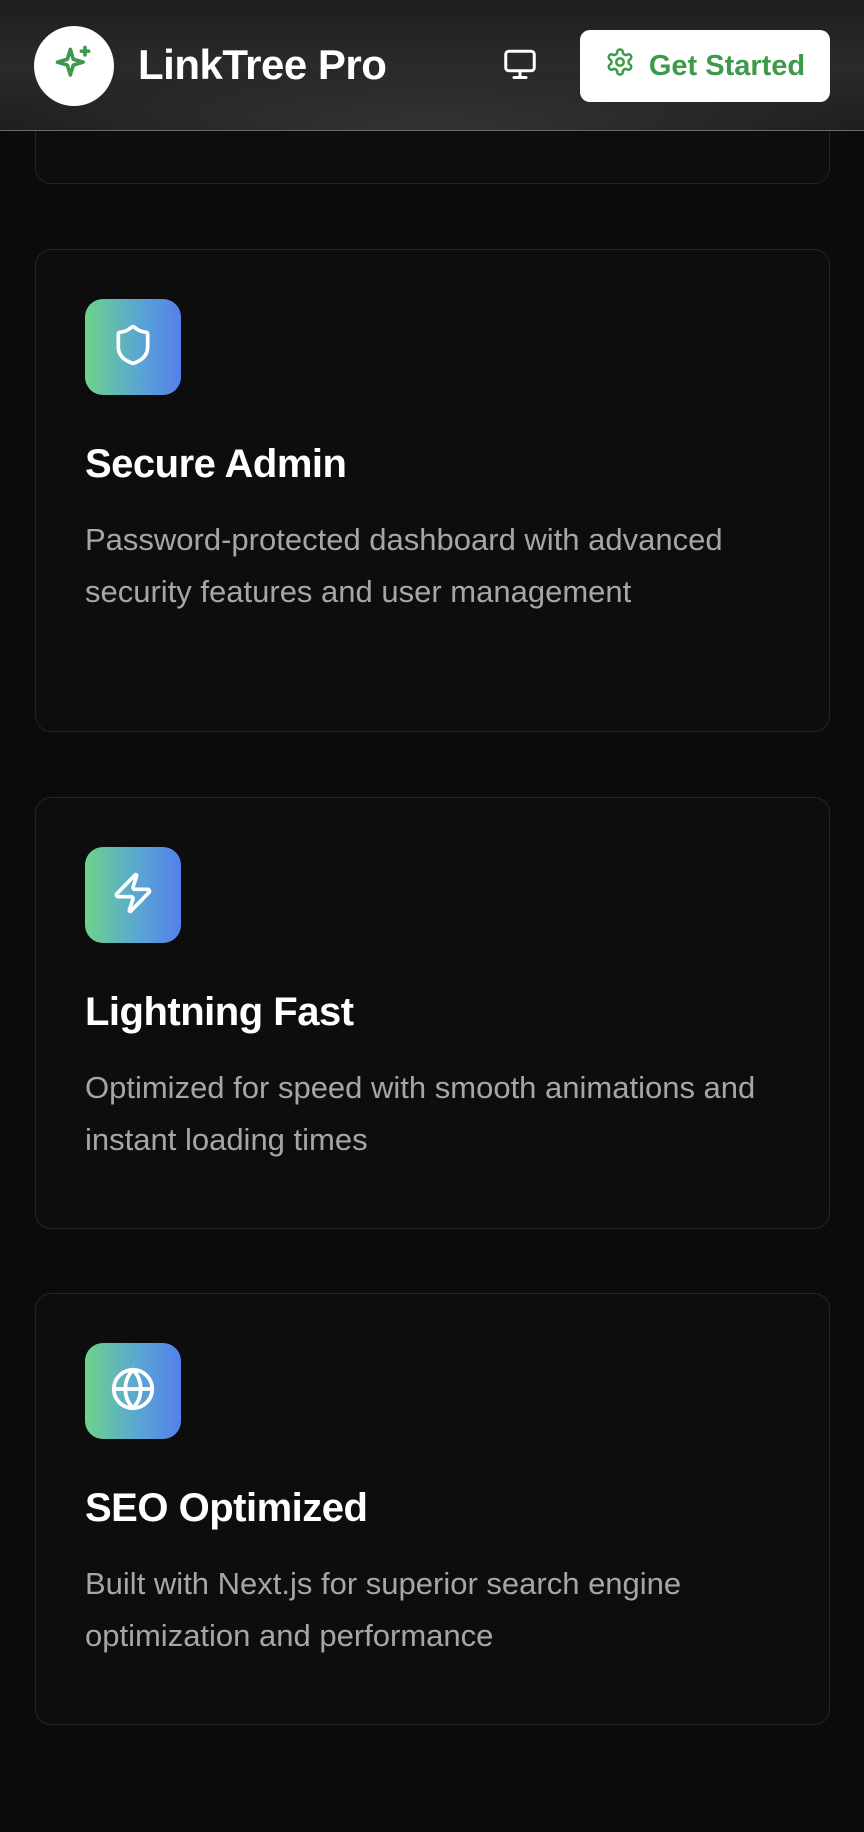 This screenshot has width=864, height=1832. I want to click on monitor-icon, so click(520, 66).